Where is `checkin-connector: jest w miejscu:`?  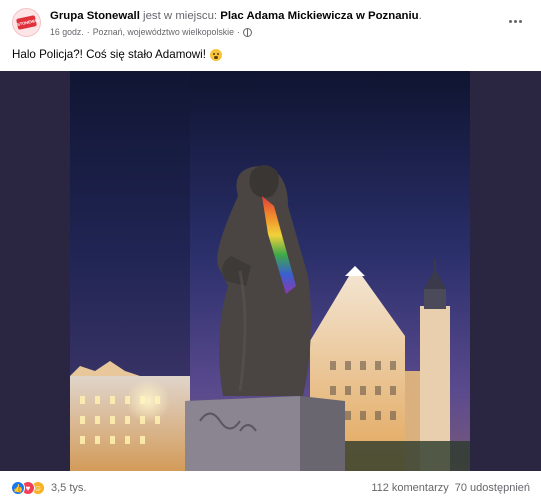 checkin-connector: jest w miejscu: is located at coordinates (180, 16).